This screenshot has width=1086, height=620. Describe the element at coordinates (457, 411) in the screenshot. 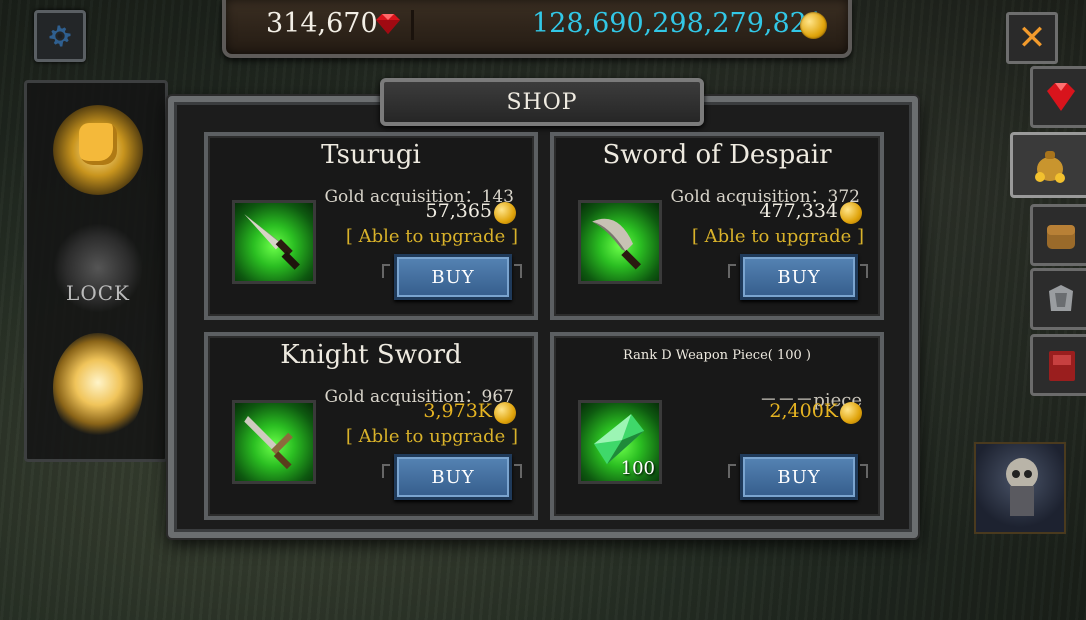

I see `item-price: 3,973K` at that location.